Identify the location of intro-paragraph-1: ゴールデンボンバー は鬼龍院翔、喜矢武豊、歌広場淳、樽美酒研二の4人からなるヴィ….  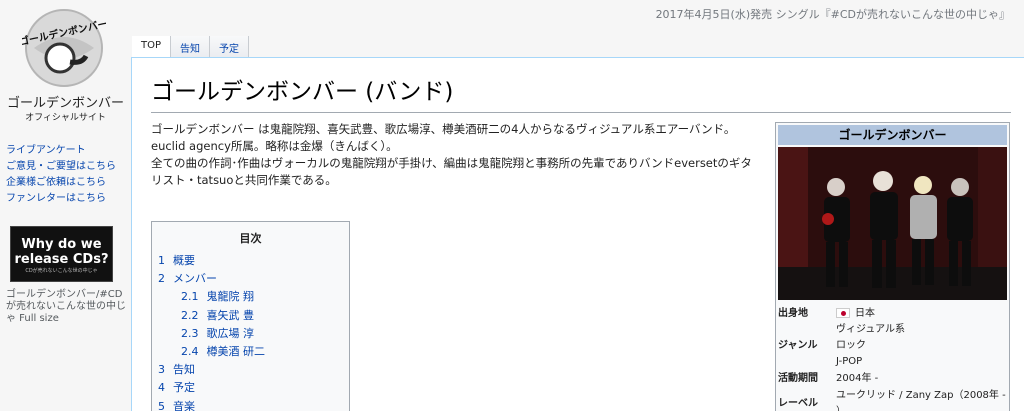
(443, 129).